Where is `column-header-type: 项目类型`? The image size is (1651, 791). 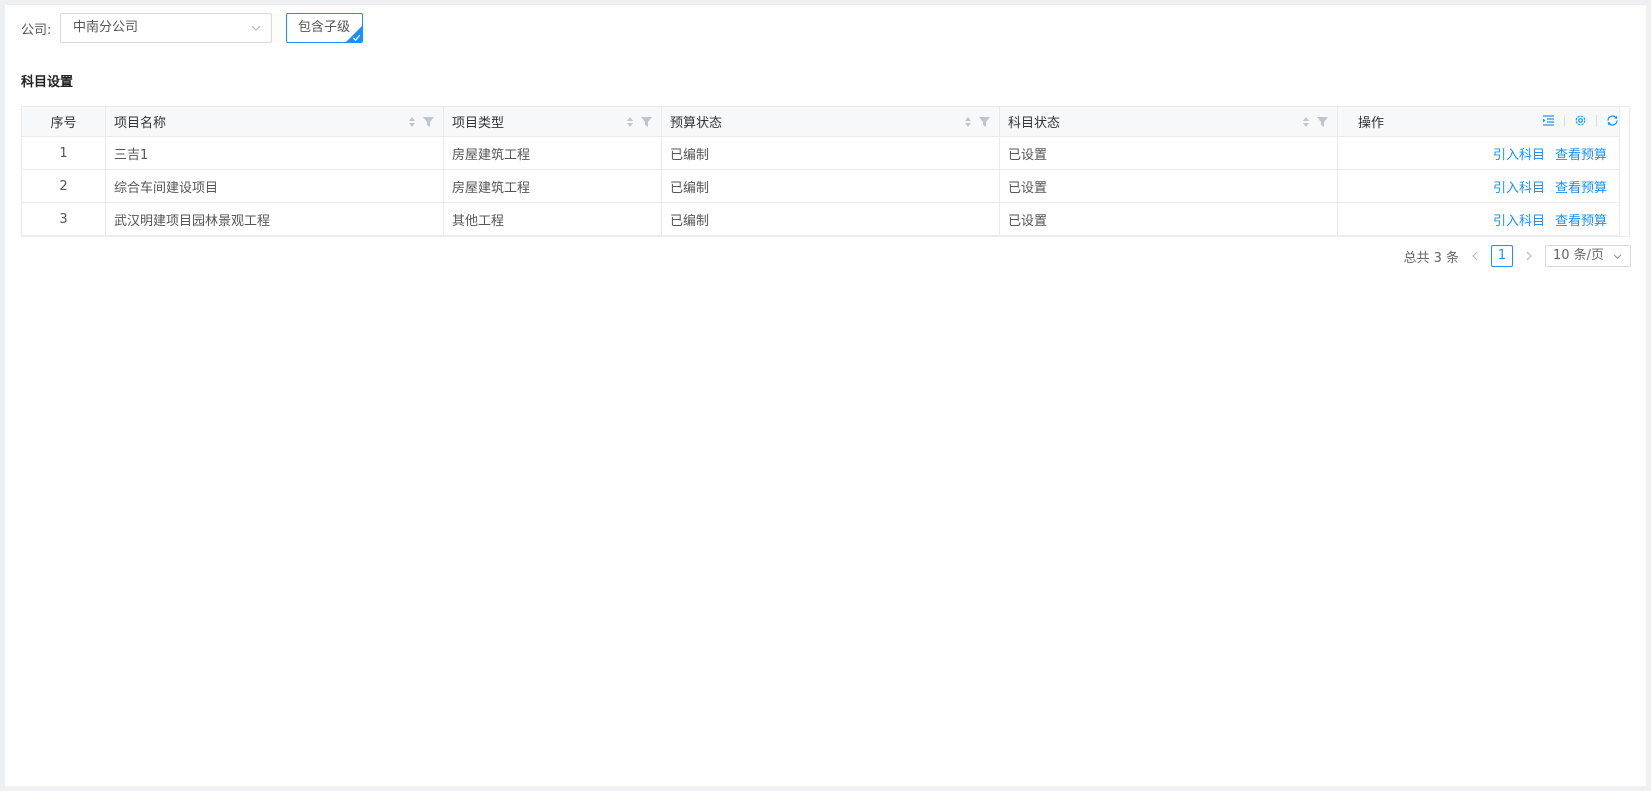 column-header-type: 项目类型 is located at coordinates (553, 121).